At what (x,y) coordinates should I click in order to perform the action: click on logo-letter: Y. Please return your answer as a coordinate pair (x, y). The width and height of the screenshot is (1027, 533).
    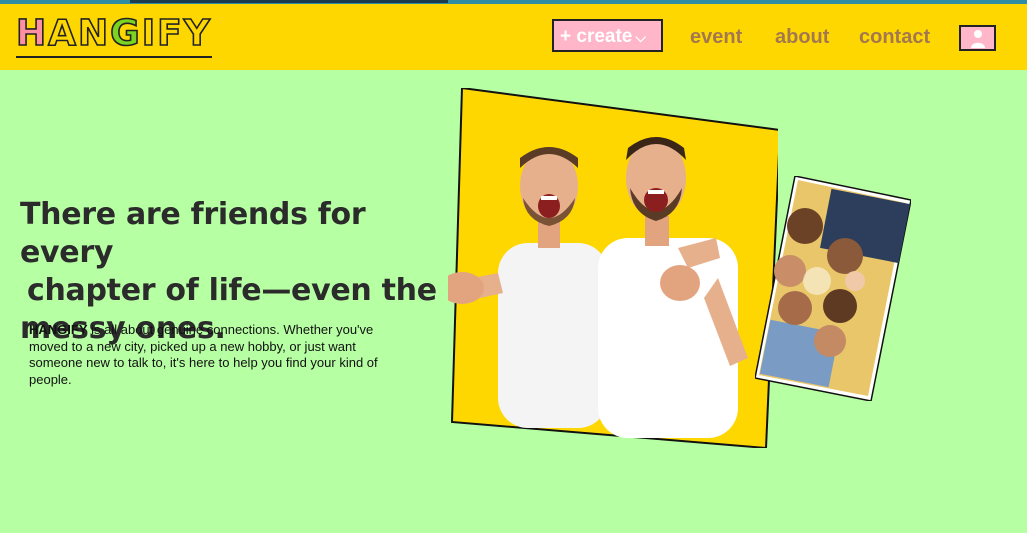
    Looking at the image, I should click on (197, 33).